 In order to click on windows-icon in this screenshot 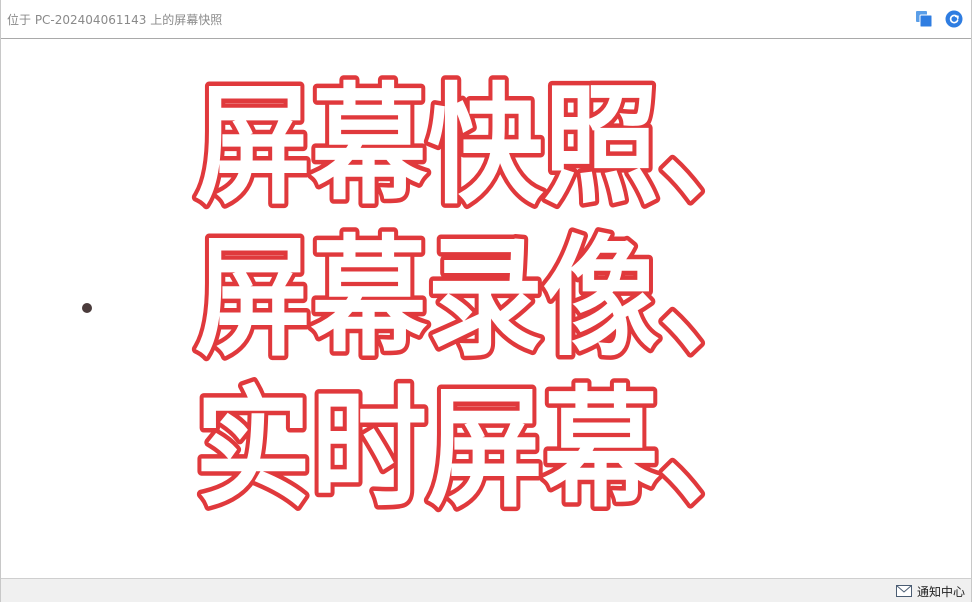, I will do `click(924, 19)`.